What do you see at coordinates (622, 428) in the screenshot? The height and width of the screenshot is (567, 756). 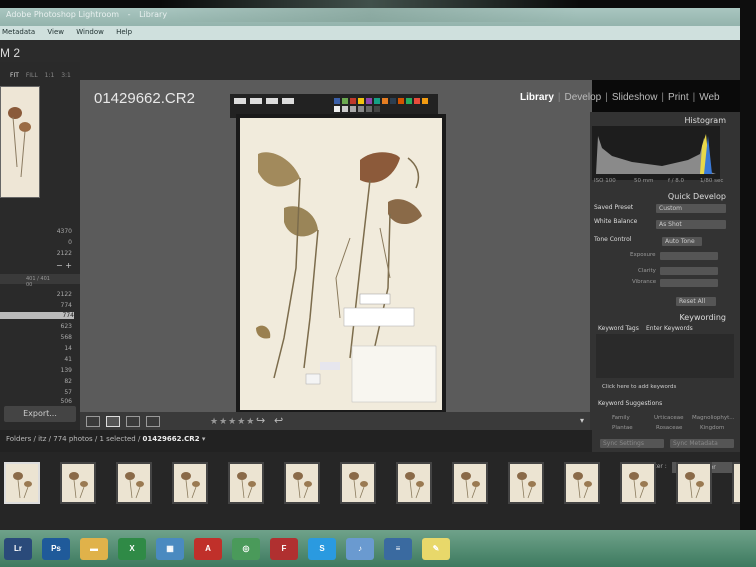 I see `keyword-suggestion: Plantae` at bounding box center [622, 428].